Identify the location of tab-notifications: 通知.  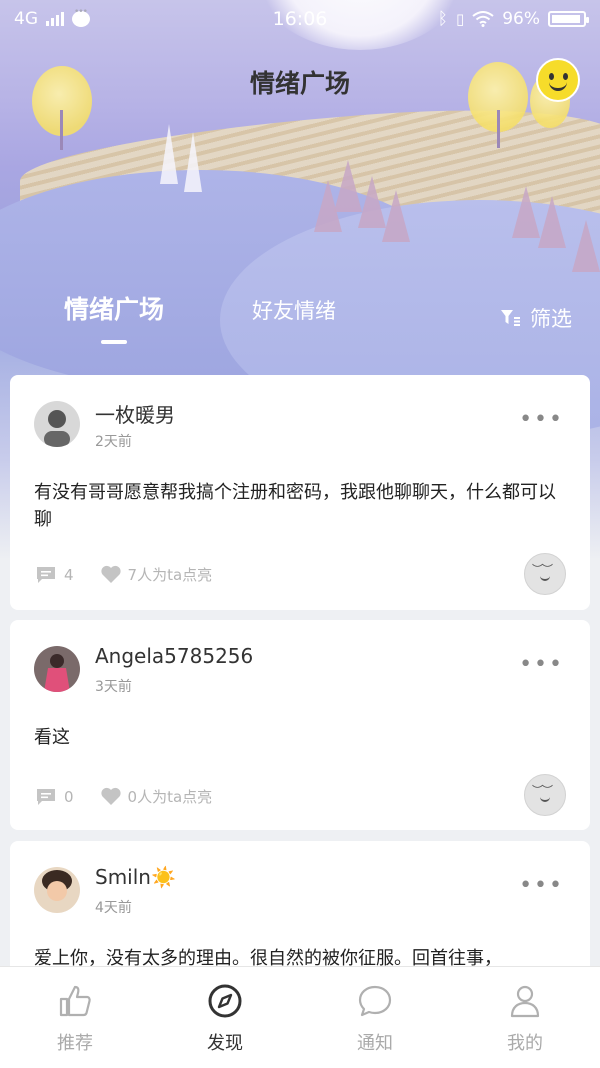
(375, 1017).